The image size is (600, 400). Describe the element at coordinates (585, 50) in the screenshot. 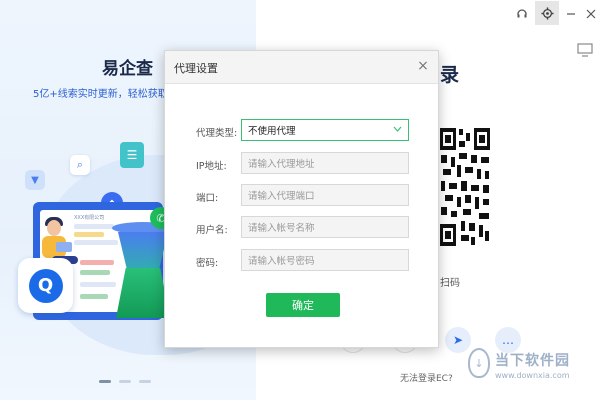

I see `monitor-icon` at that location.